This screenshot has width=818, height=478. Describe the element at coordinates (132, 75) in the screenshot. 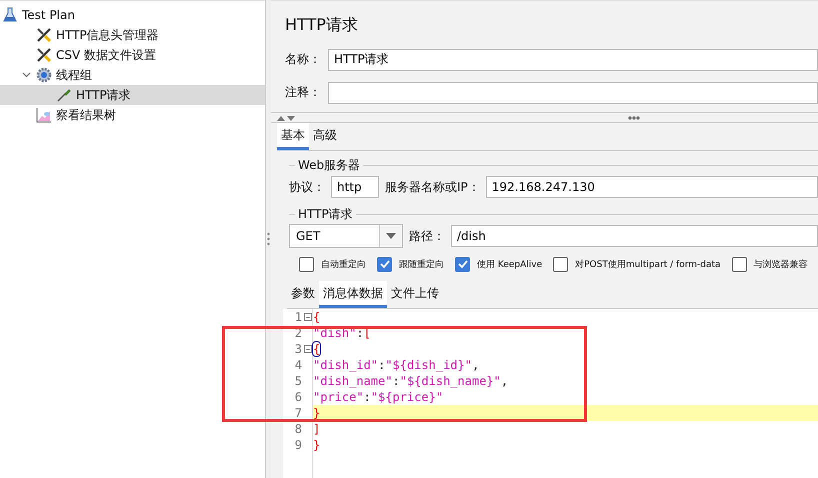

I see `tree-item: 线程组` at that location.